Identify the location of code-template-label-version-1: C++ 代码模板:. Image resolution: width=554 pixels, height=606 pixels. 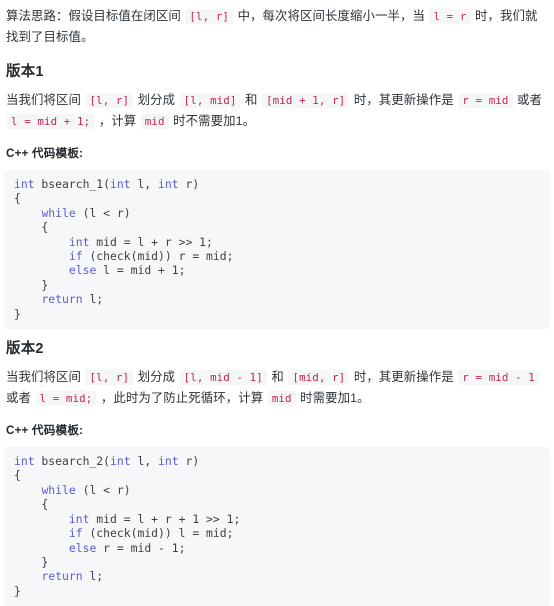
(45, 153).